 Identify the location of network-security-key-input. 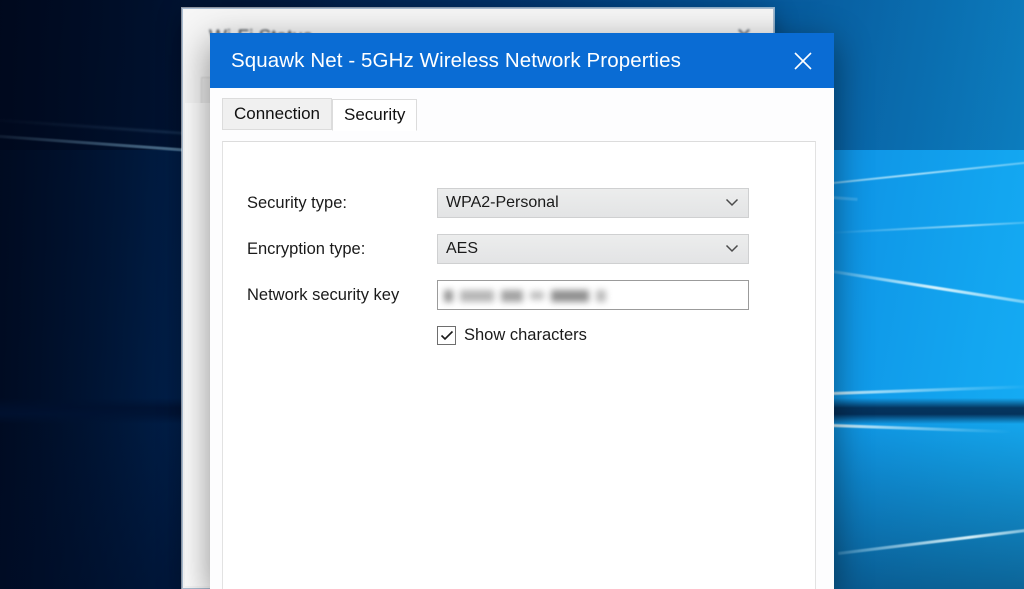
(593, 295).